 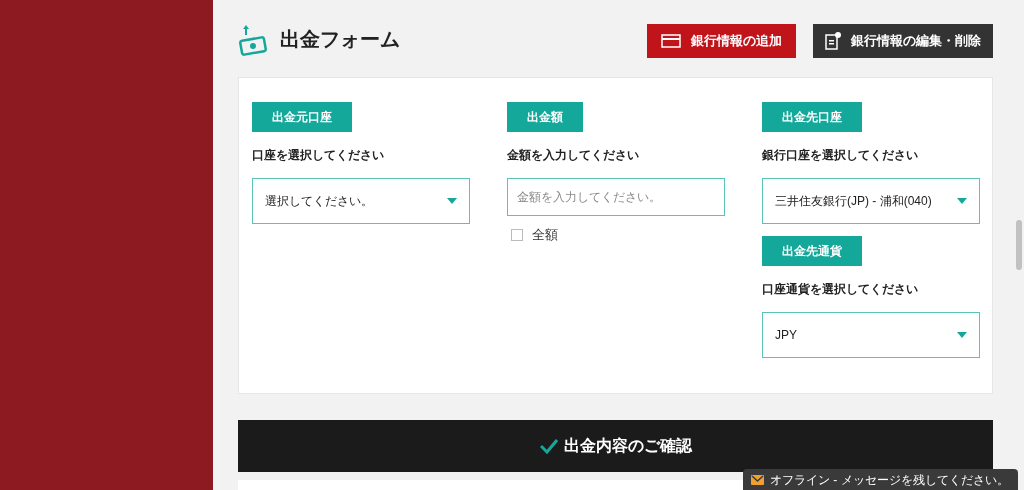 What do you see at coordinates (318, 155) in the screenshot?
I see `field-label: 口座を選択してください` at bounding box center [318, 155].